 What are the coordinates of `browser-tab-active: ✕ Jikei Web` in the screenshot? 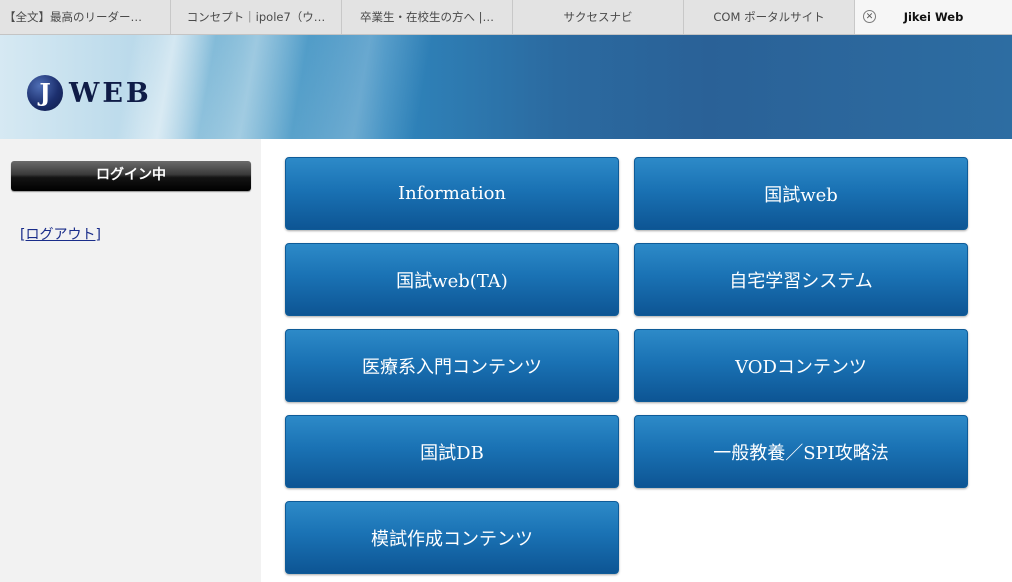 It's located at (933, 17).